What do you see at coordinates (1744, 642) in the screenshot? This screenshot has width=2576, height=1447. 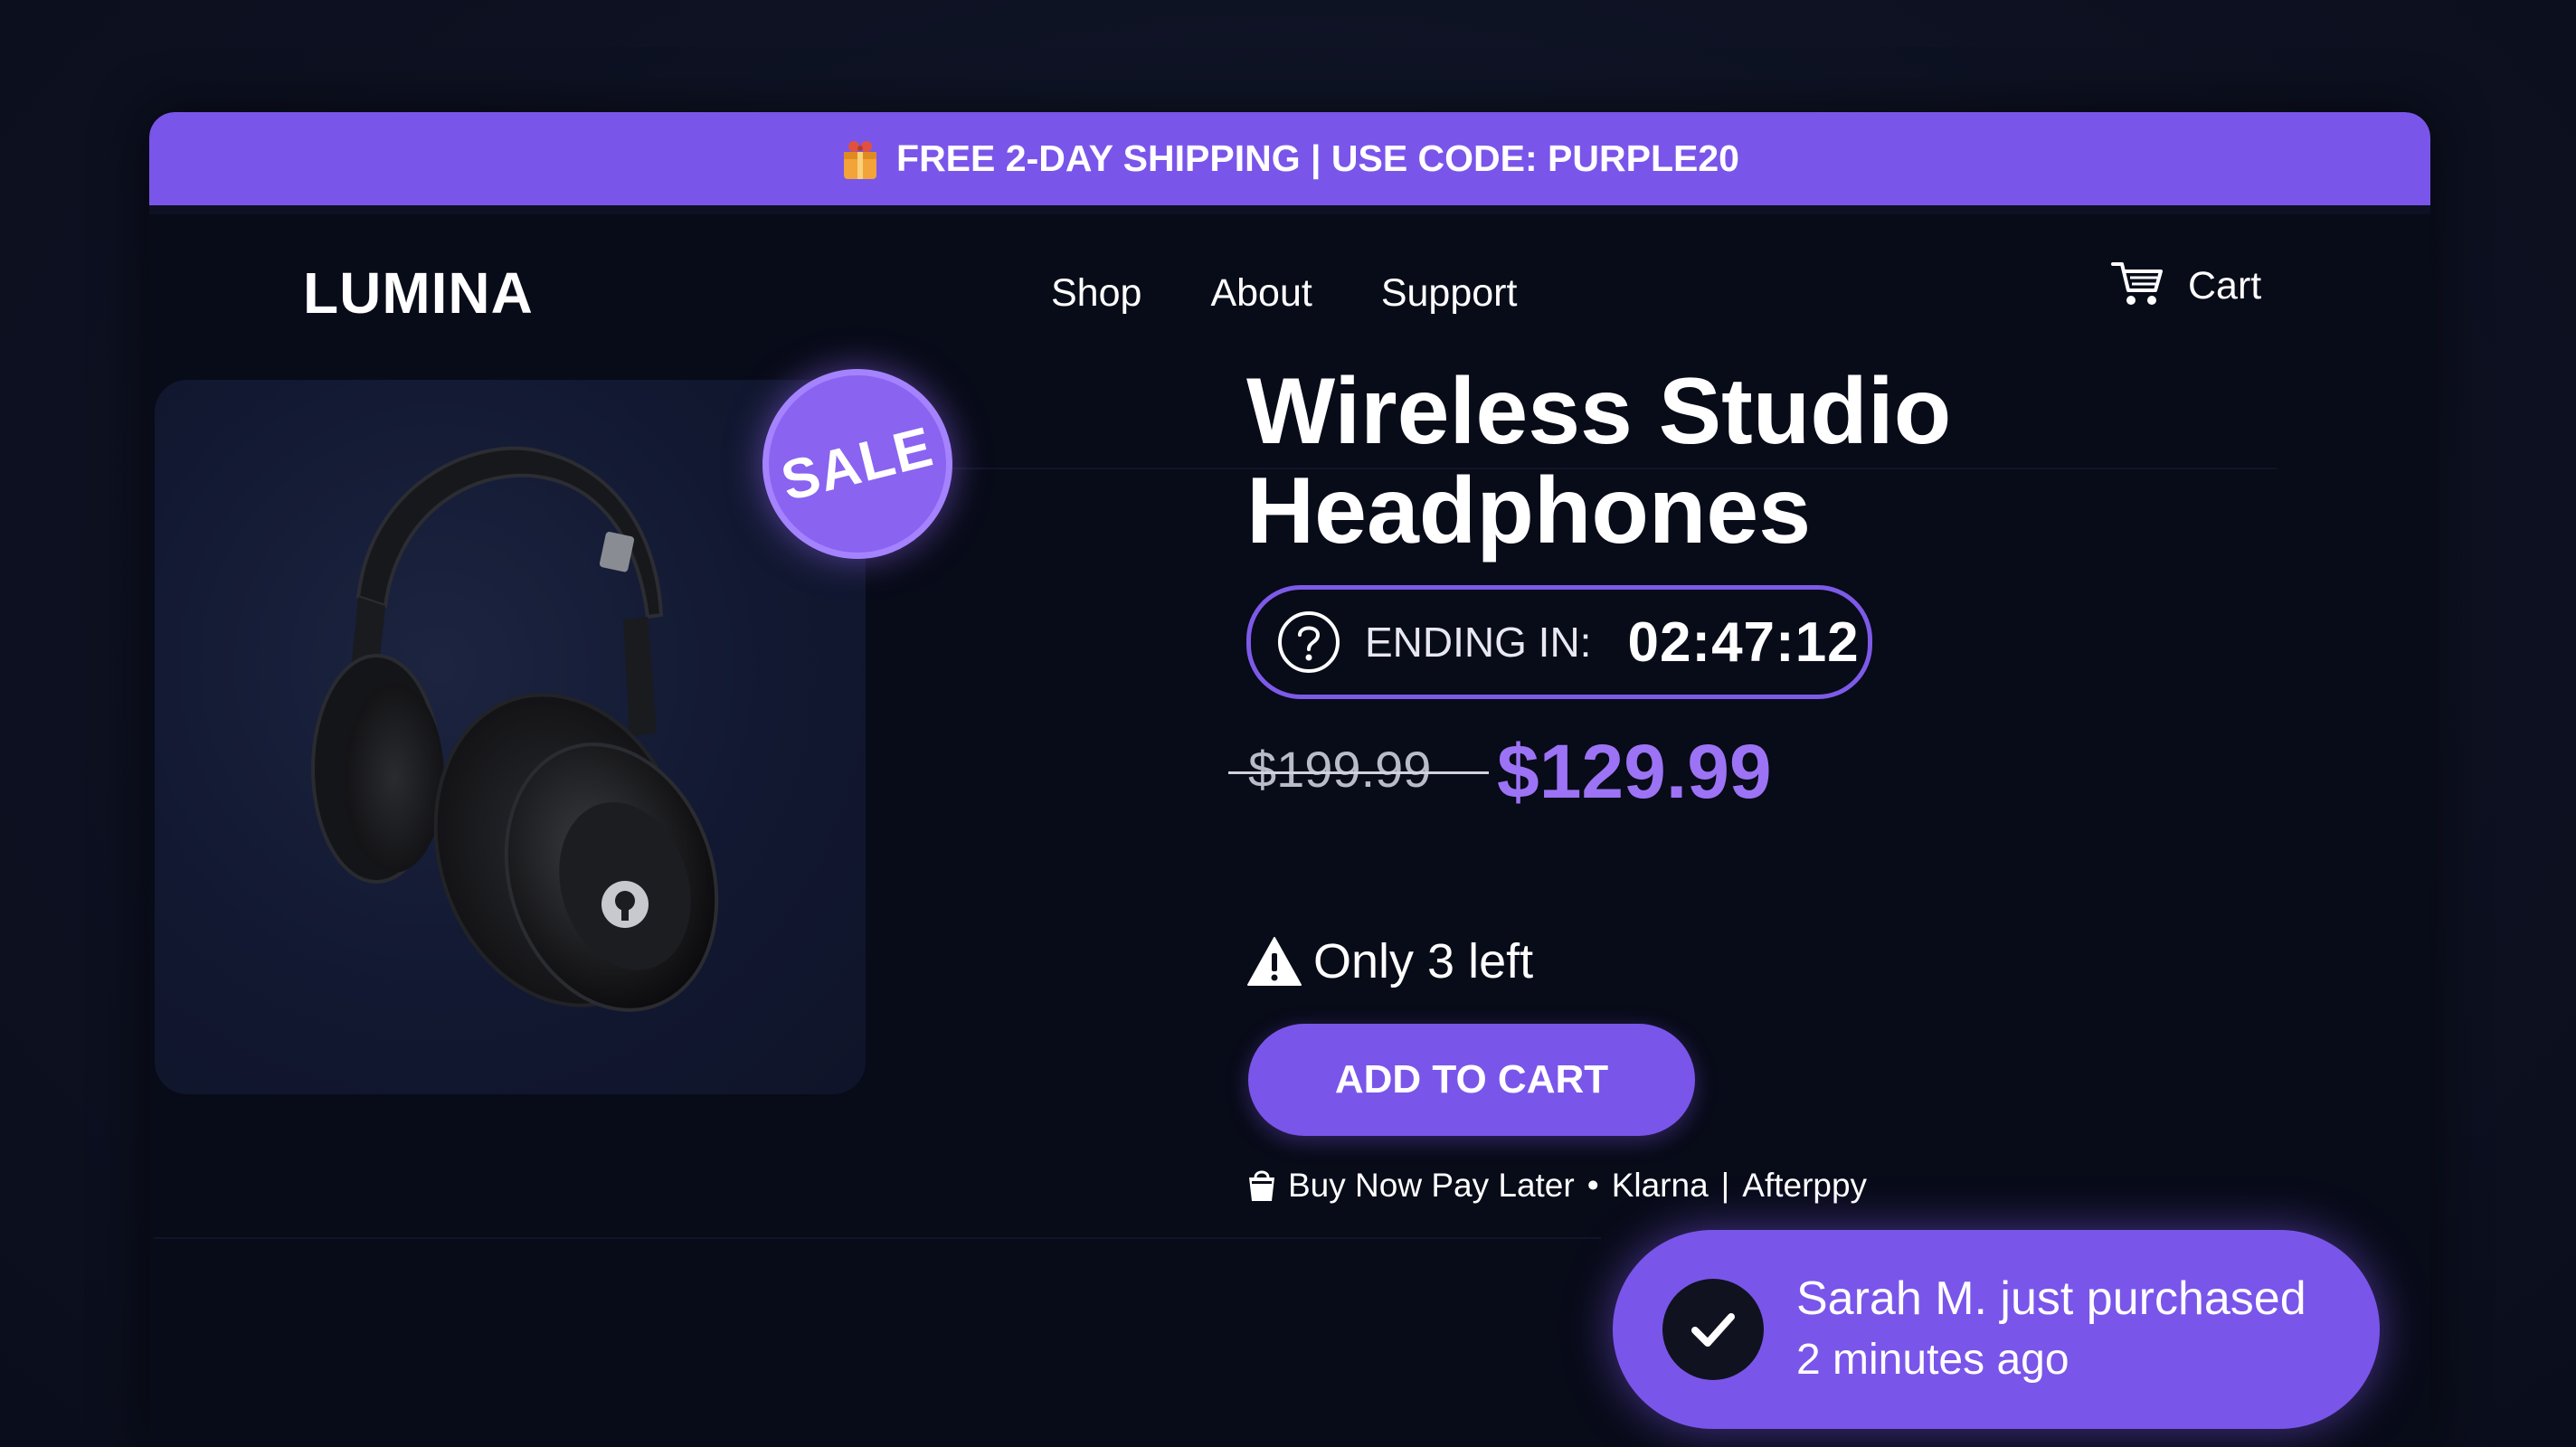 I see `countdown-value: 02:47:12` at bounding box center [1744, 642].